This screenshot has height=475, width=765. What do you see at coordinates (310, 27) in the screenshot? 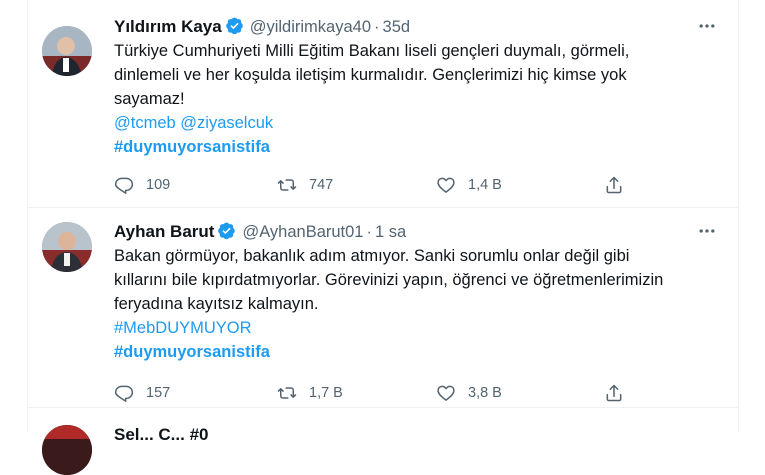
I see `author-handle: @yildirimkaya40` at bounding box center [310, 27].